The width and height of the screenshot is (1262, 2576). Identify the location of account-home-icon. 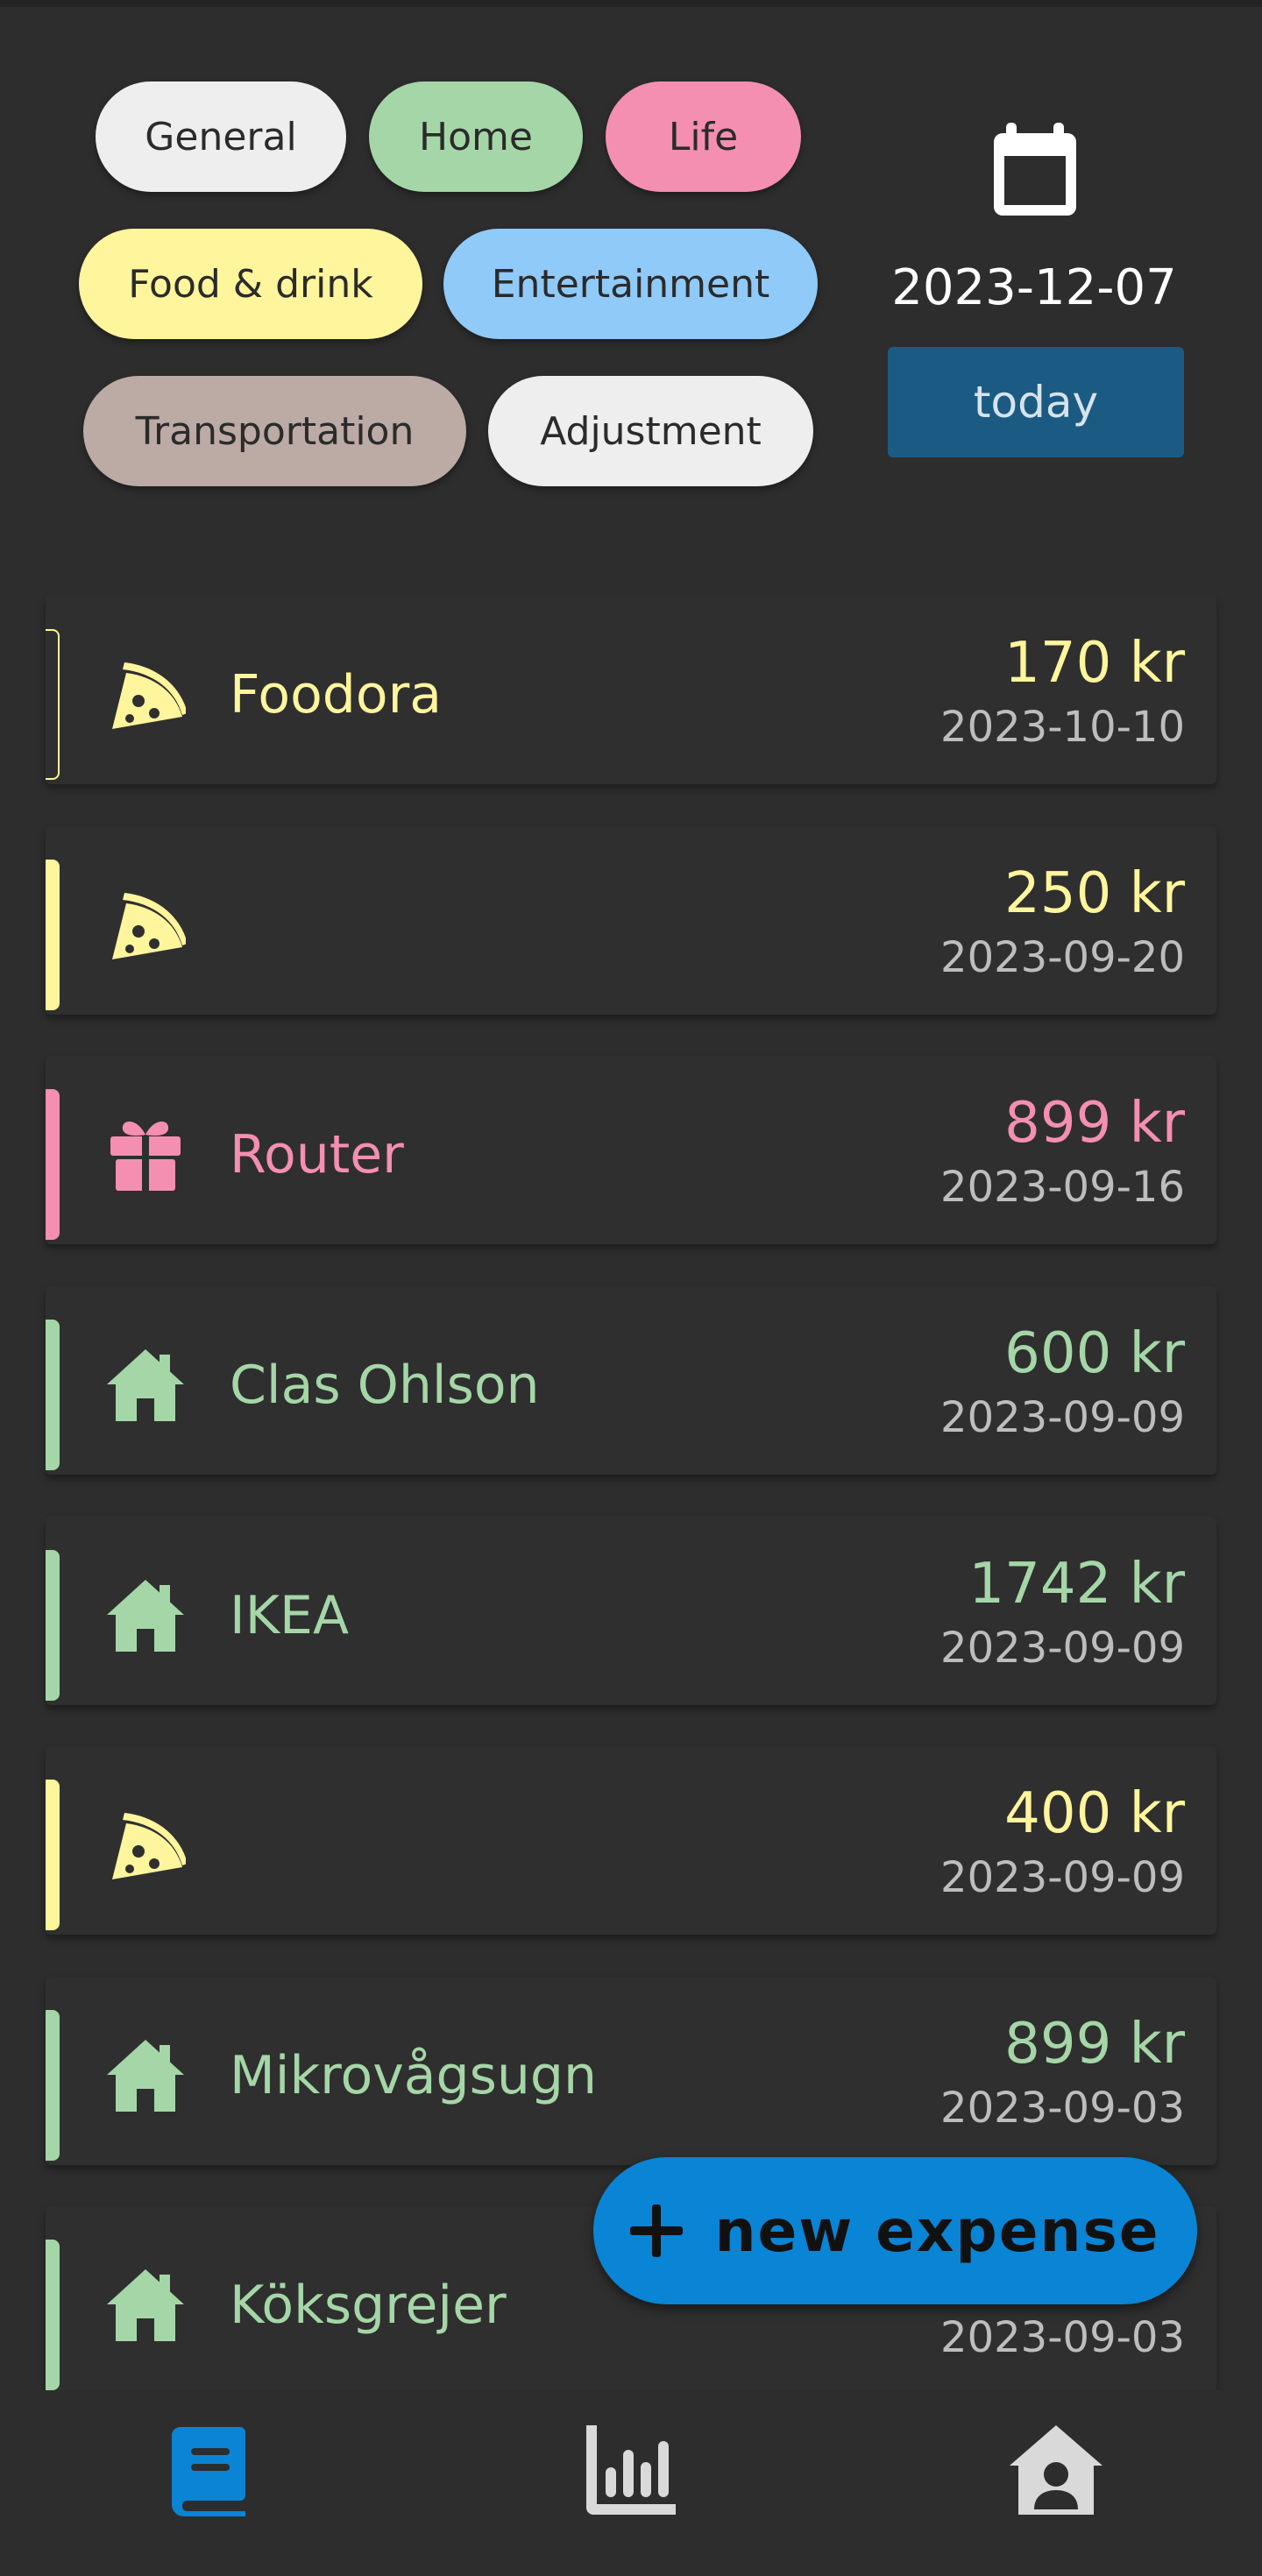
(1056, 2470).